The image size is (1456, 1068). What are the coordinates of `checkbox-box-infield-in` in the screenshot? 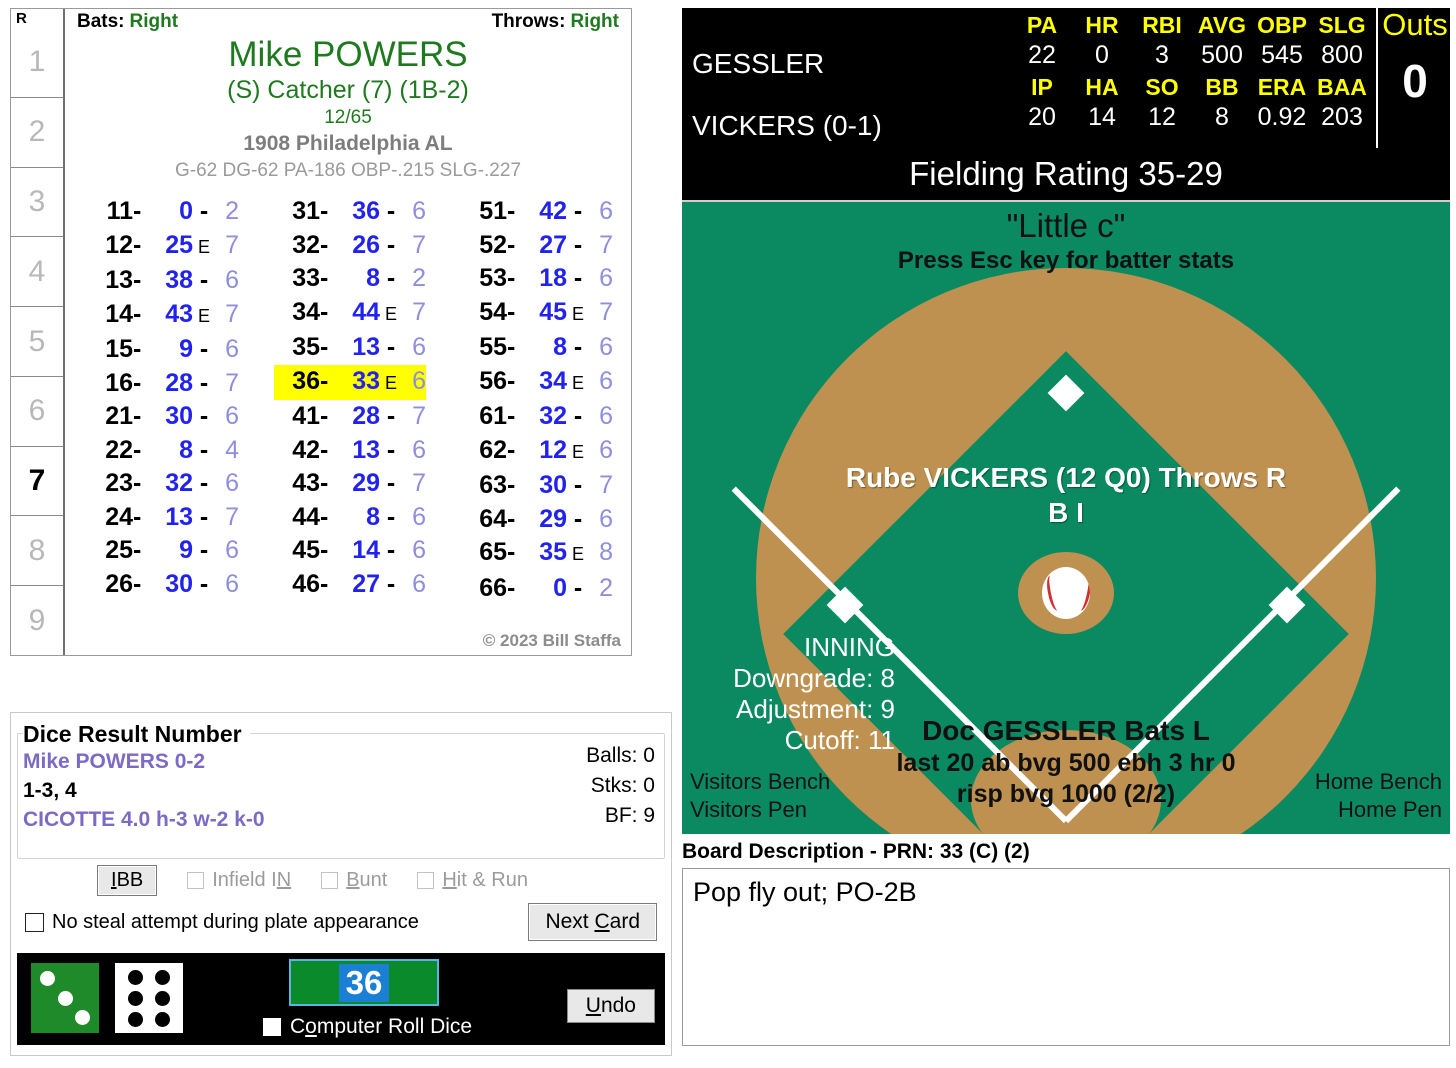 It's located at (196, 880).